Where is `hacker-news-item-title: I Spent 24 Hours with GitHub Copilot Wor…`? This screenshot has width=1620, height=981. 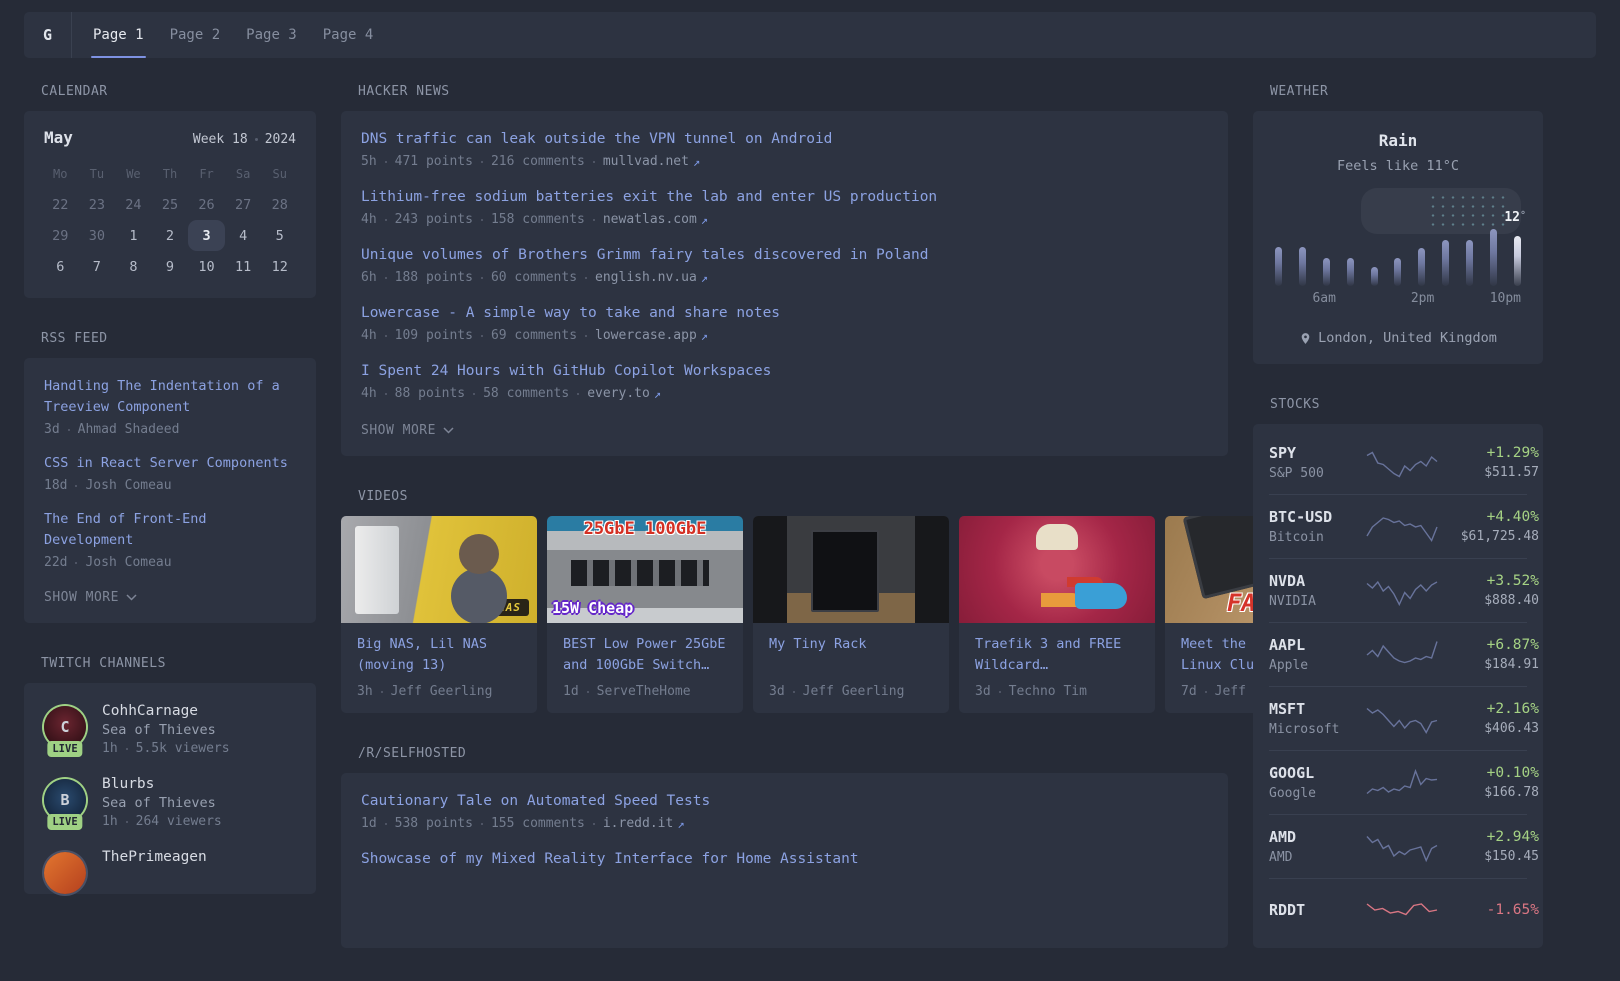
hacker-news-item-title: I Spent 24 Hours with GitHub Copilot Wor… is located at coordinates (784, 371).